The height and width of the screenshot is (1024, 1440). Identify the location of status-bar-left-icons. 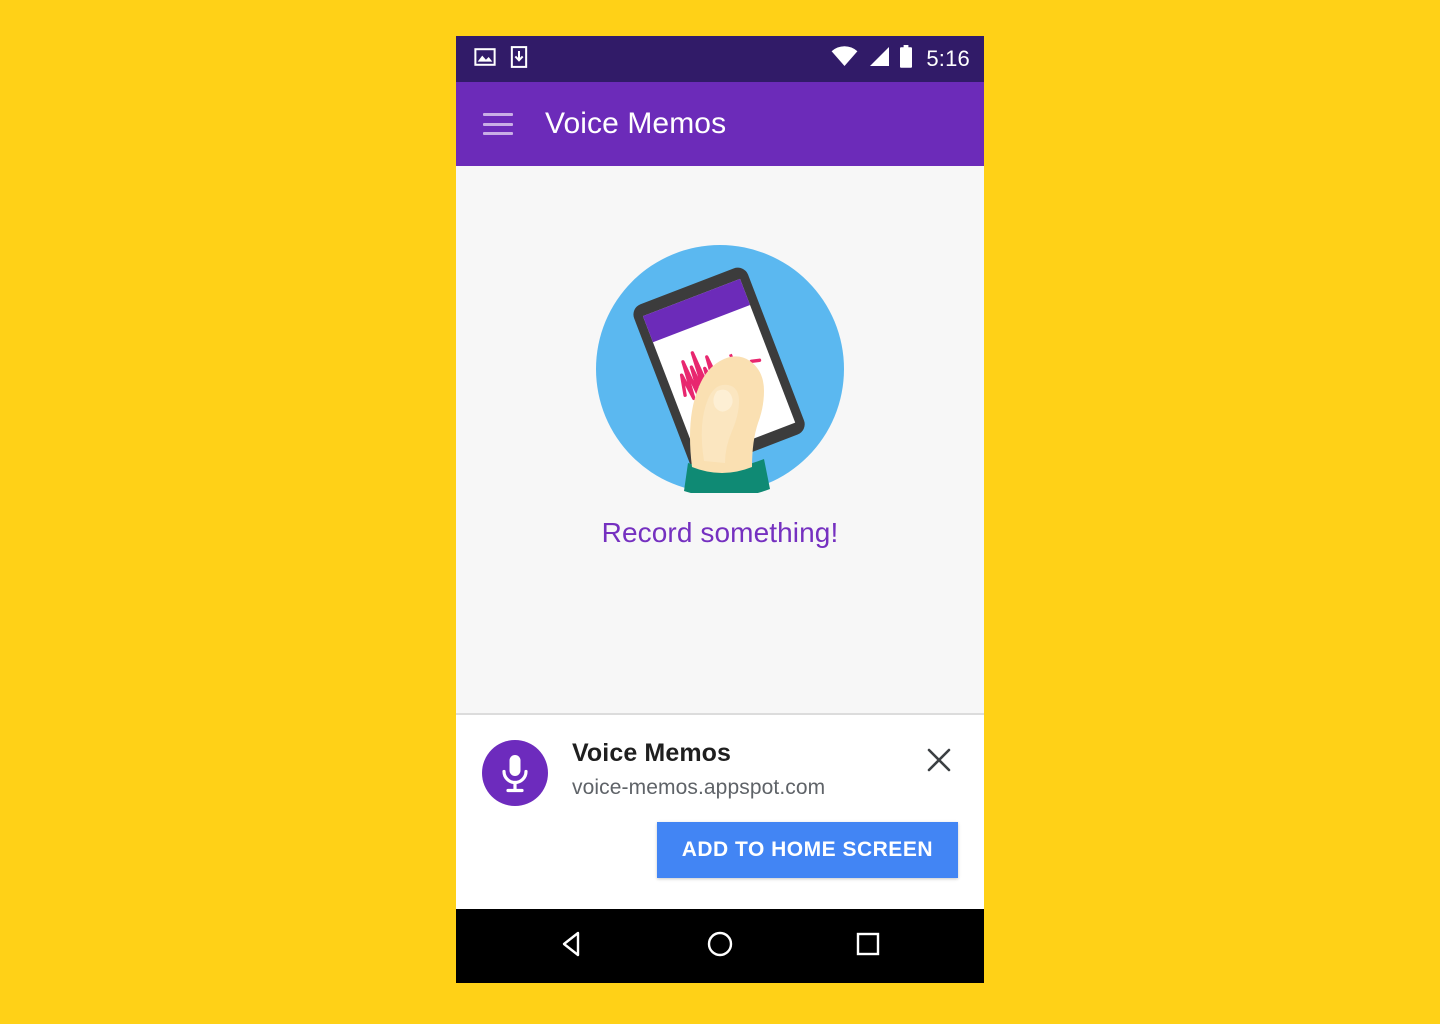
(501, 59).